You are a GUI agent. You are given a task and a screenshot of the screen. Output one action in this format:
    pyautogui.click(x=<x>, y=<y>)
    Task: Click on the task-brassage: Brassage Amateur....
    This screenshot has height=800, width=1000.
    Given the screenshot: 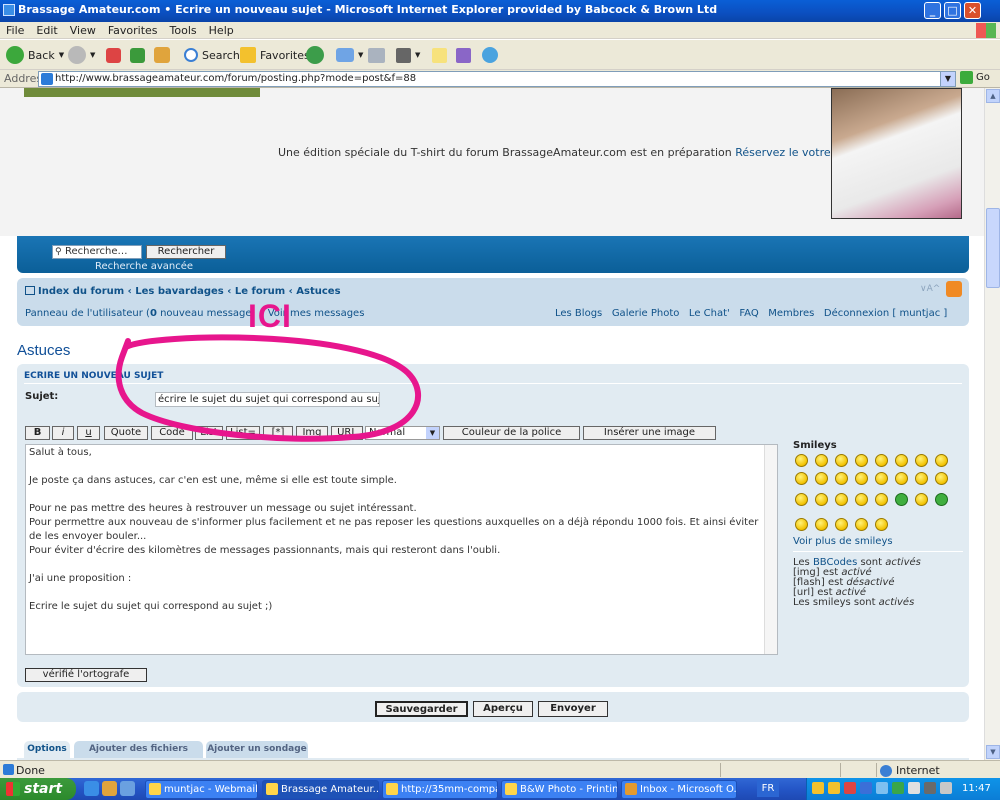 What is the action you would take?
    pyautogui.click(x=320, y=789)
    